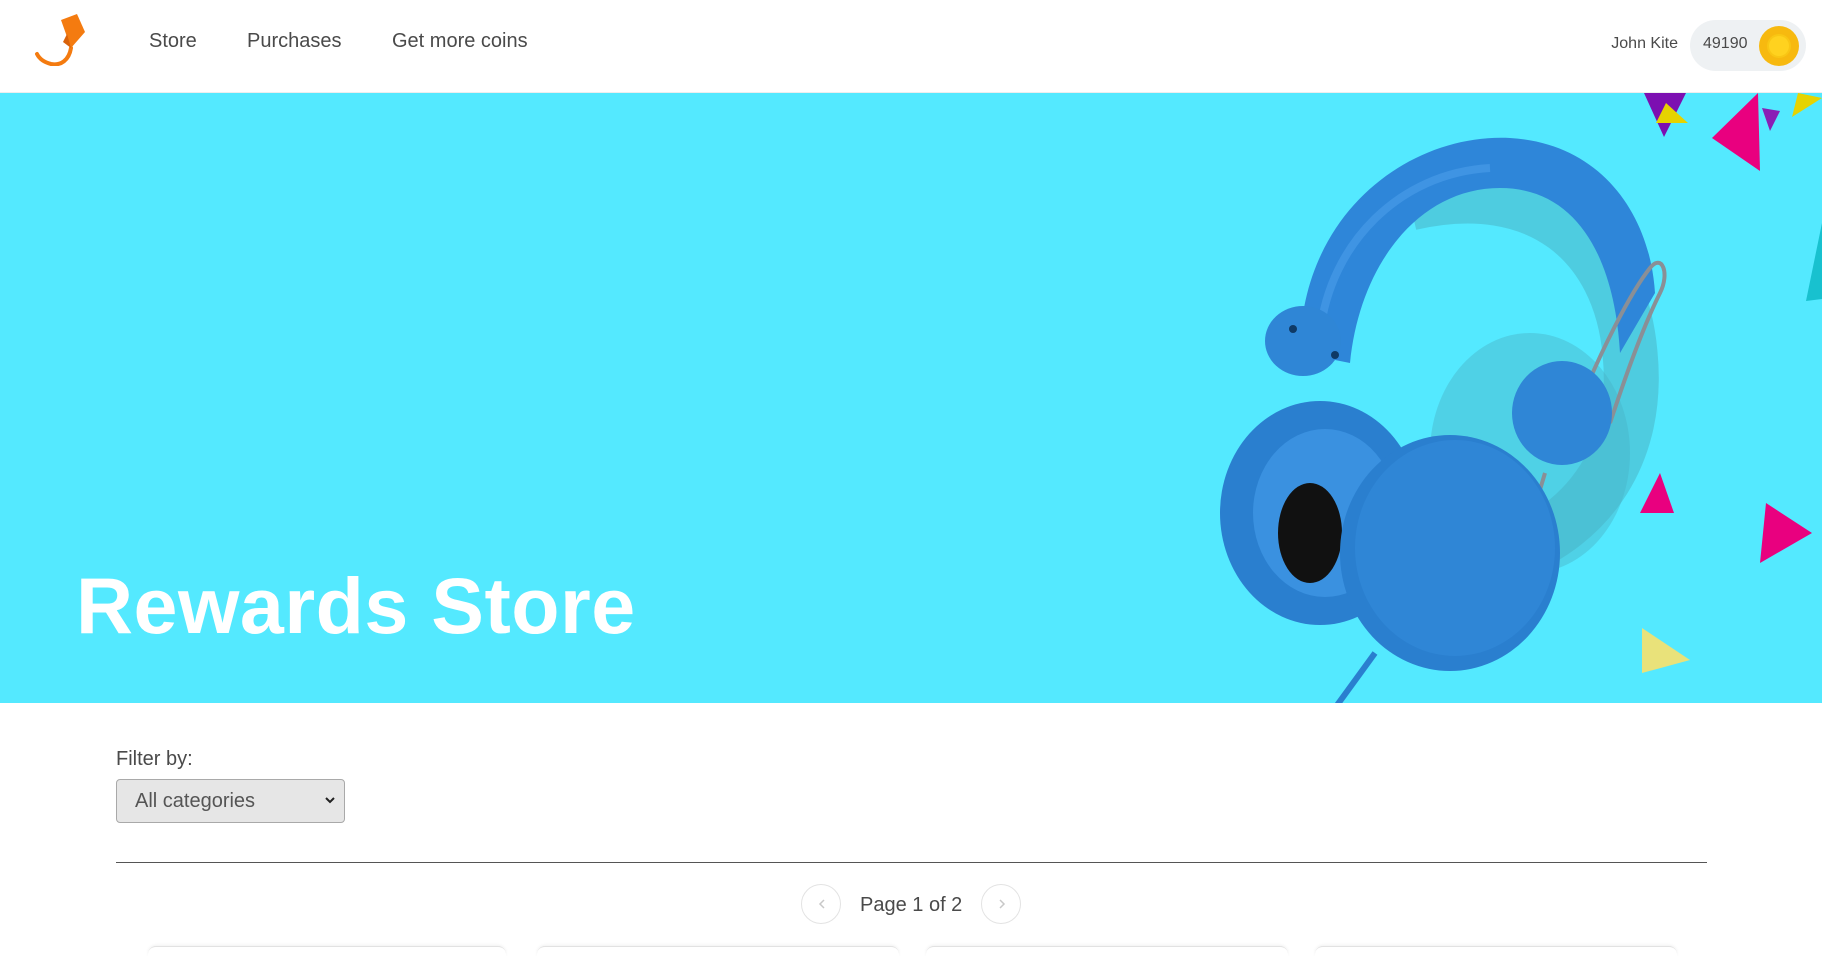  I want to click on previous-page-button, so click(821, 904).